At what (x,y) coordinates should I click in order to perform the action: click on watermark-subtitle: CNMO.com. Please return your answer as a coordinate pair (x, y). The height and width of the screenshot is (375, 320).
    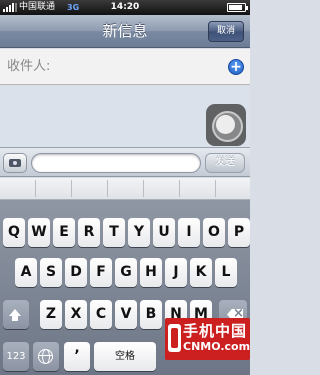
    Looking at the image, I should click on (217, 346).